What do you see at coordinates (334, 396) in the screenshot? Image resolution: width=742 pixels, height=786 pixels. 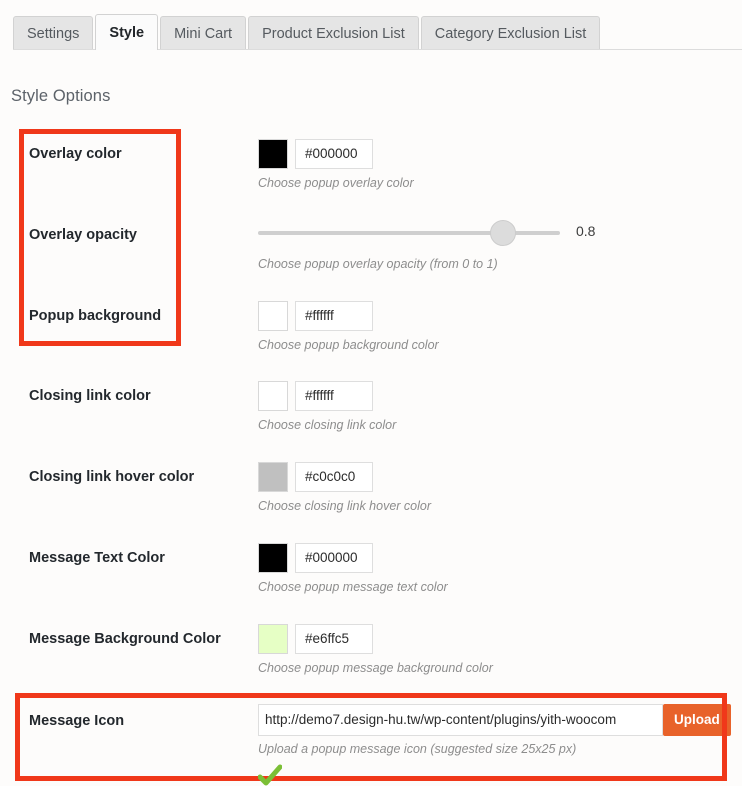 I see `hex-input-closing-link-color: #ffffff` at bounding box center [334, 396].